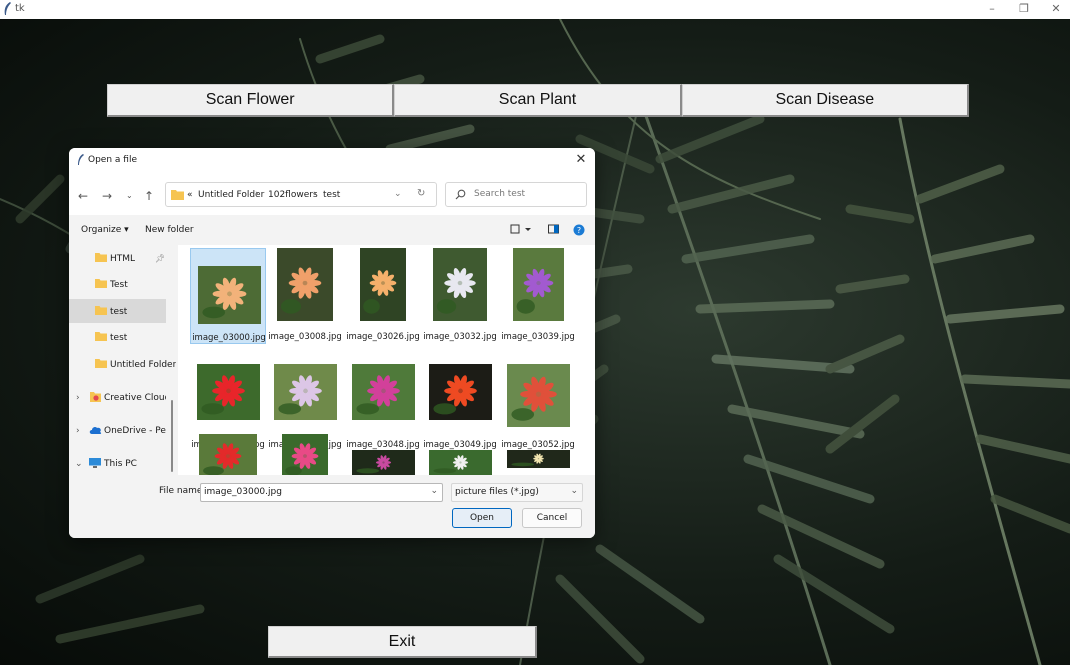 Image resolution: width=1070 pixels, height=665 pixels. I want to click on file-name-input: image_03000.jpg ⌄, so click(321, 492).